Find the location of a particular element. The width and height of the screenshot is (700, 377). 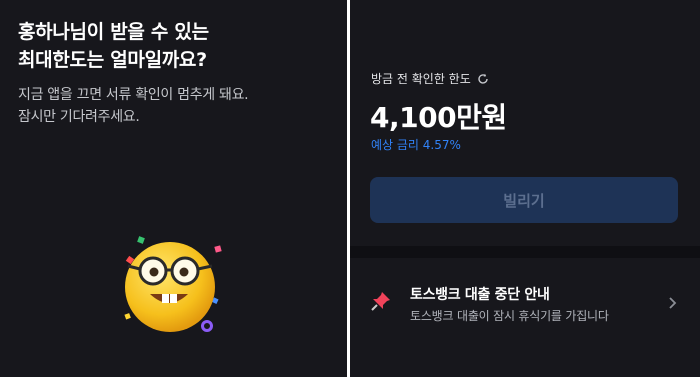

expected-interest-rate: 예상 금리 4.57% is located at coordinates (416, 145).